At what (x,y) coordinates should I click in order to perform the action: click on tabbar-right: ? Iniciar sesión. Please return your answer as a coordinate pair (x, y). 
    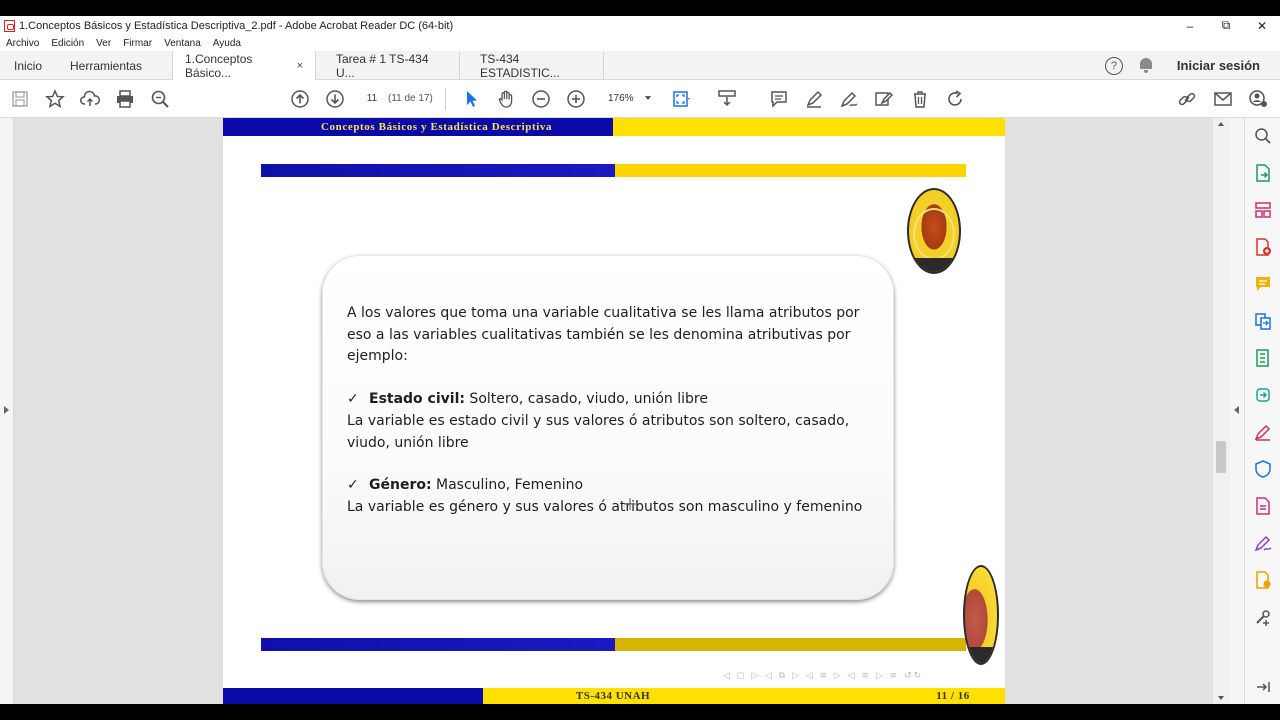
    Looking at the image, I should click on (1192, 65).